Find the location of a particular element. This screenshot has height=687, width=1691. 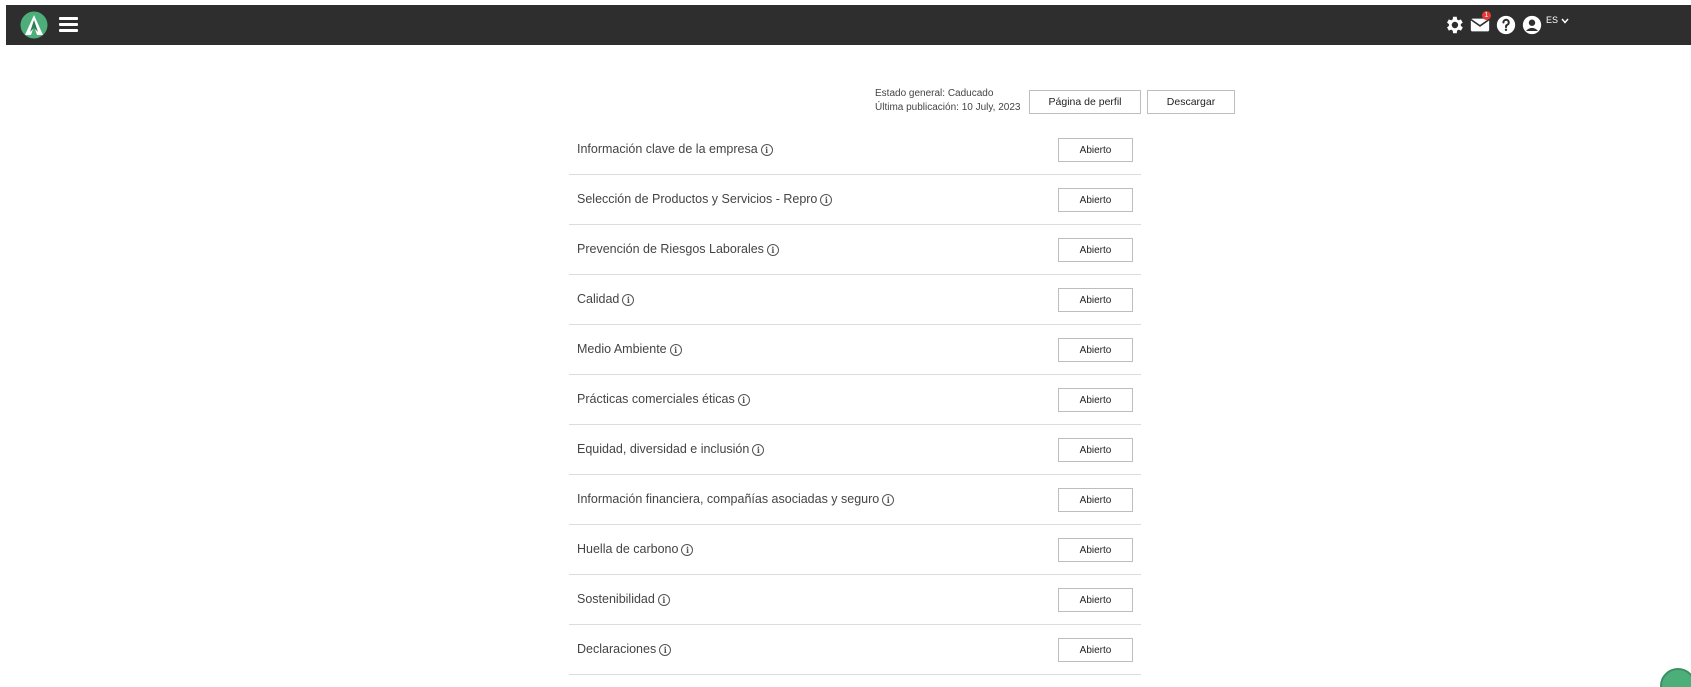

list-item: Prevención de Riesgos Laborales i Abierto is located at coordinates (855, 250).